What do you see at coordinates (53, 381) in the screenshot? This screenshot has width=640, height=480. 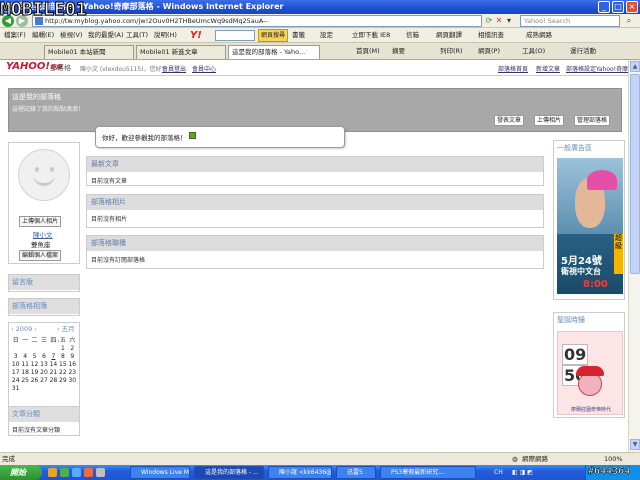 I see `calendar-day: 28` at bounding box center [53, 381].